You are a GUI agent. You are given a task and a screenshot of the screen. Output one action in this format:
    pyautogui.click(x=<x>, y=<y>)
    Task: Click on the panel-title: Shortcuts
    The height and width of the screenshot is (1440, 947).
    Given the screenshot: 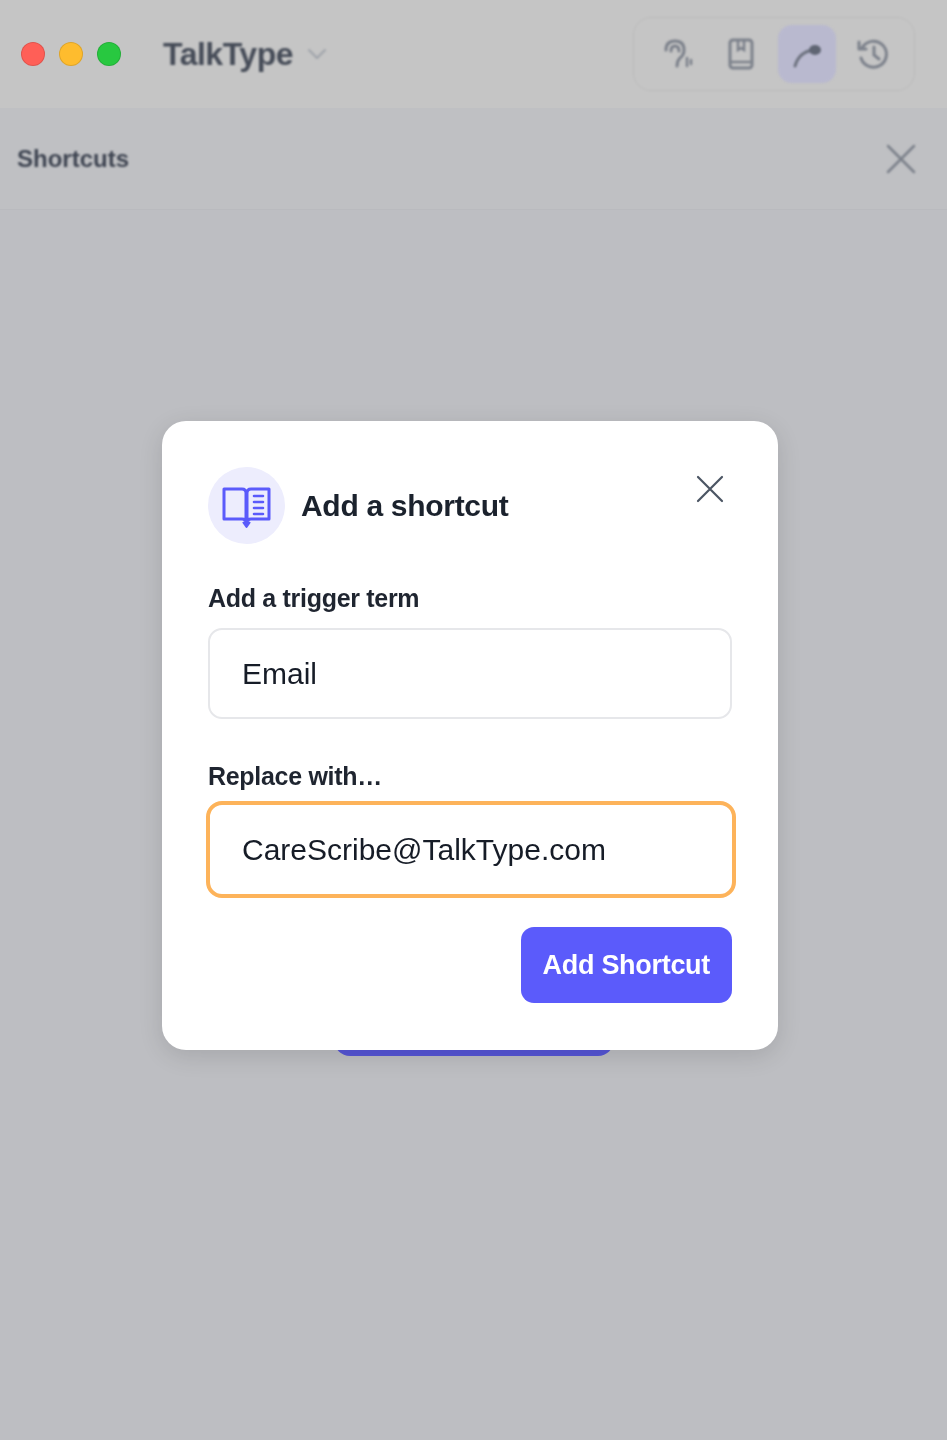 What is the action you would take?
    pyautogui.click(x=73, y=158)
    